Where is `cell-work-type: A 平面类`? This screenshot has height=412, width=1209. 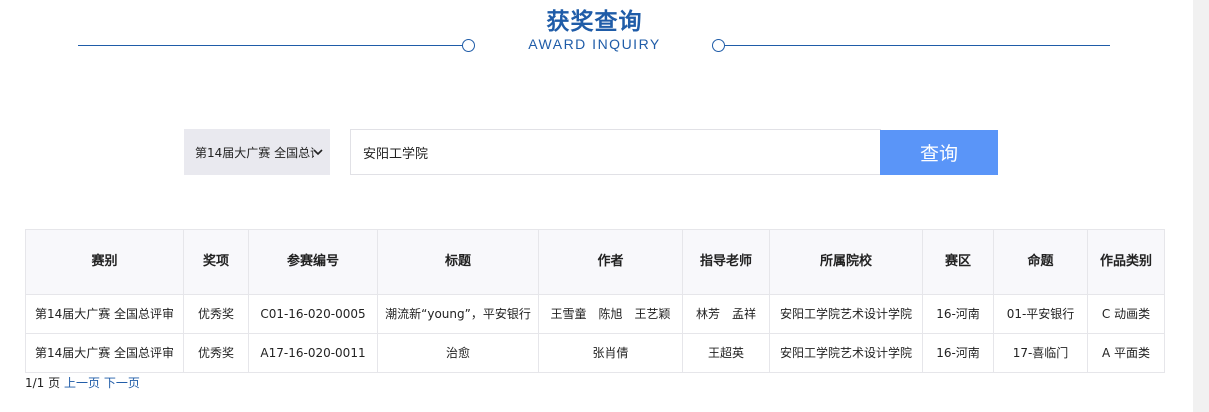 cell-work-type: A 平面类 is located at coordinates (1126, 353).